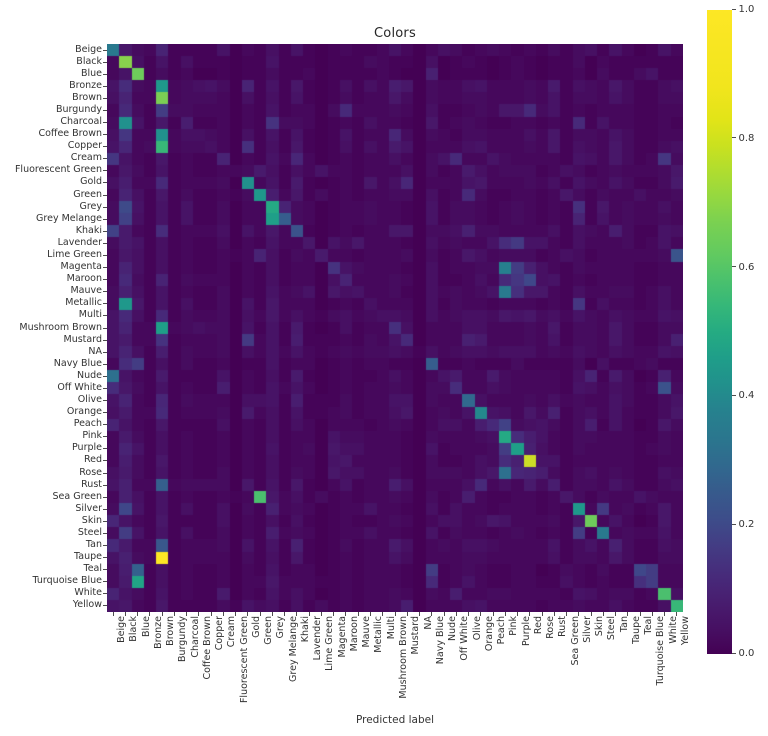 The width and height of the screenshot is (768, 736). What do you see at coordinates (93, 569) in the screenshot?
I see `y-axis-tick-label: Teal` at bounding box center [93, 569].